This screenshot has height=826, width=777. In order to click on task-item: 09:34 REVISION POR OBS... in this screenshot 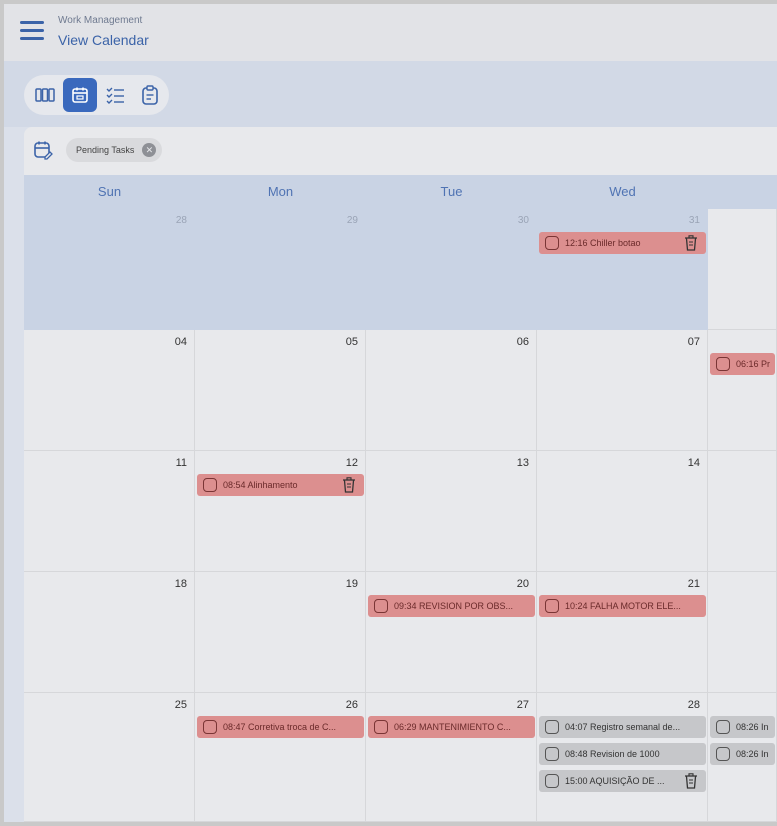, I will do `click(451, 606)`.